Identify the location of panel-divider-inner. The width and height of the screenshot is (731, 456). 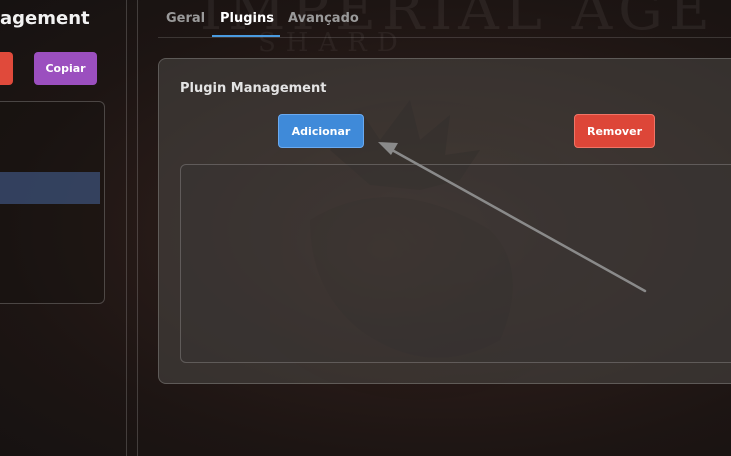
(137, 228).